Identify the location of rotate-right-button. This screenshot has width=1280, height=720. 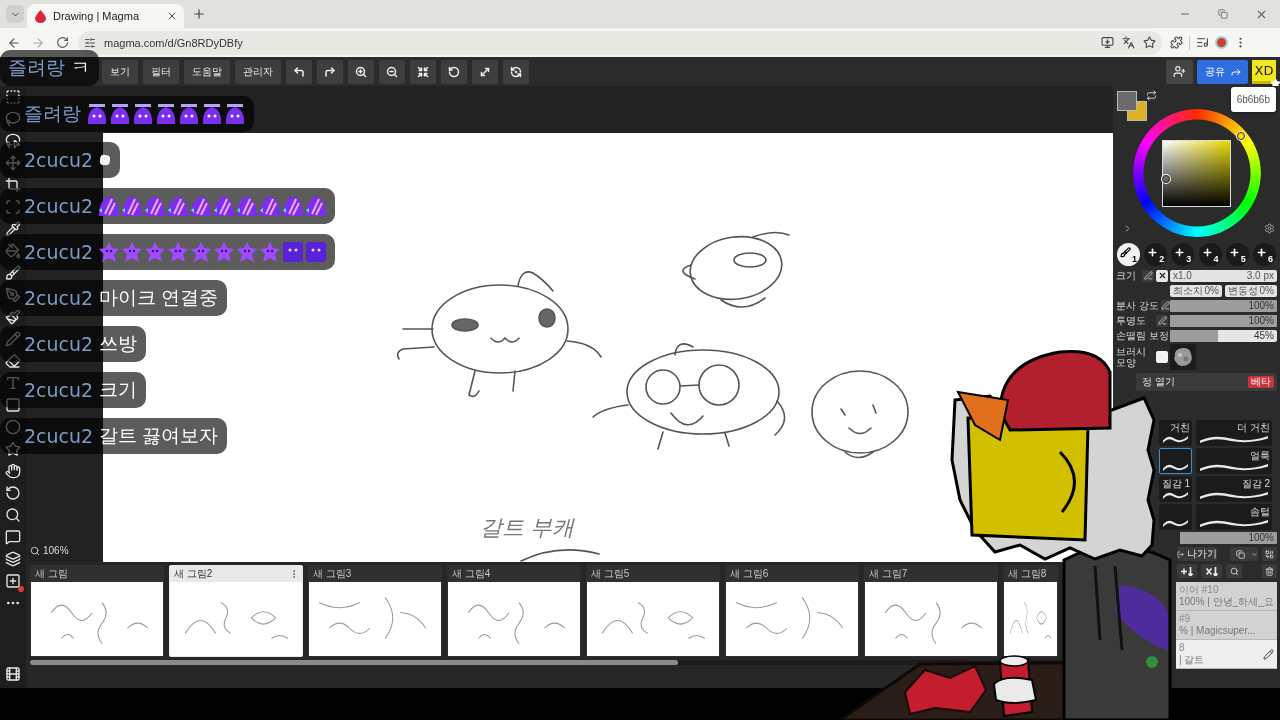
(516, 71).